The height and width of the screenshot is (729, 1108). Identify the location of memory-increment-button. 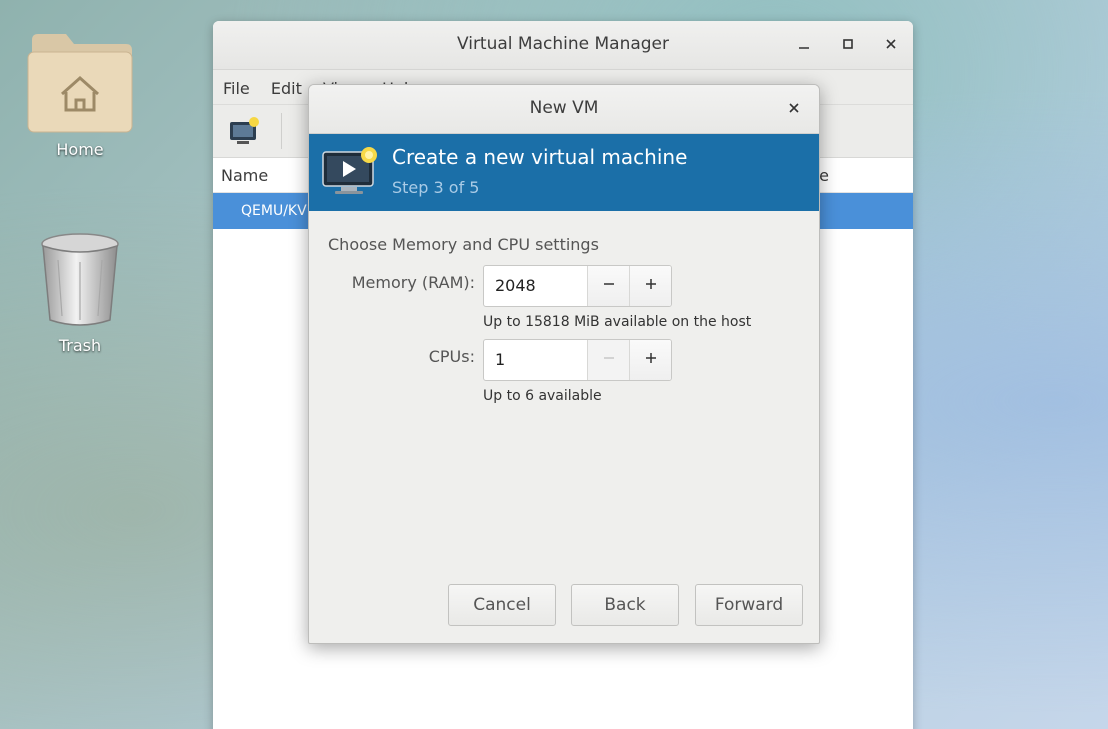
(650, 286).